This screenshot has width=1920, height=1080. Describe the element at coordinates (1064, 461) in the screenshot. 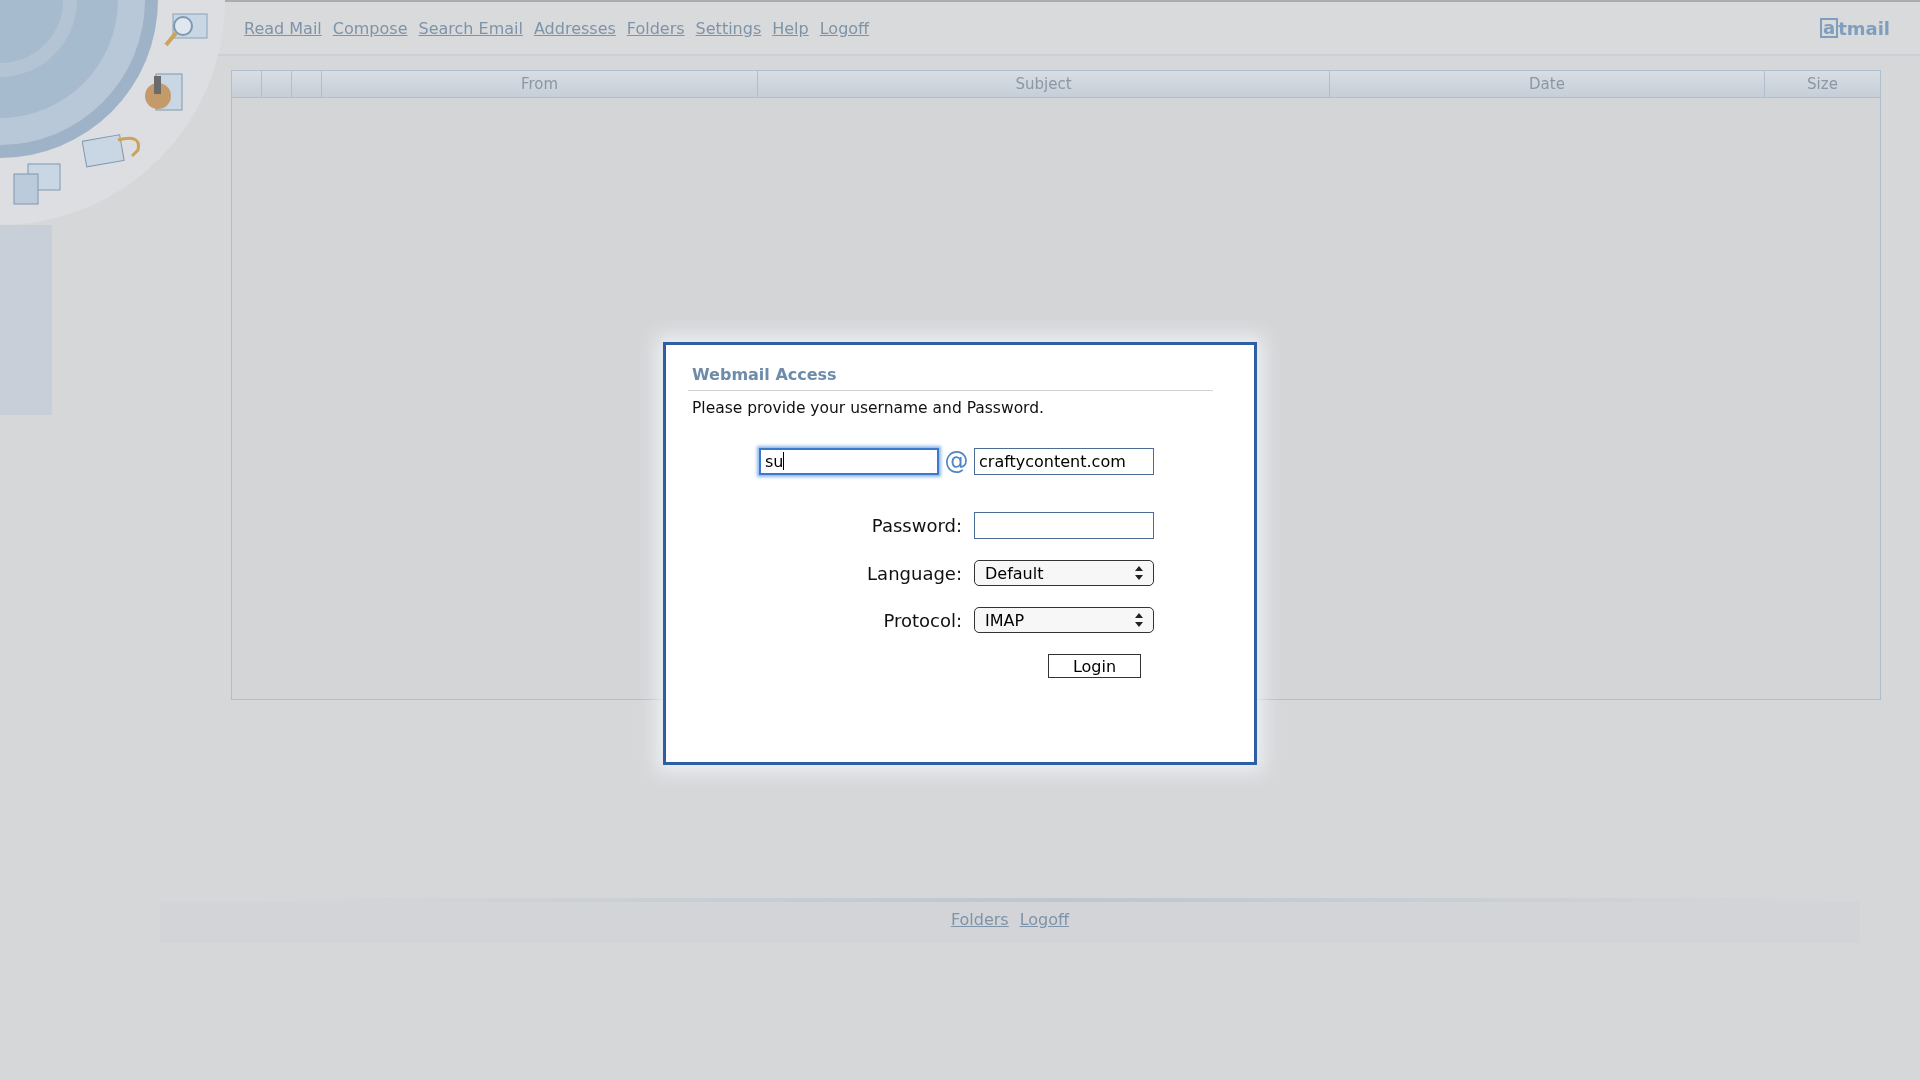

I see `domain-field: craftycontent.com` at that location.